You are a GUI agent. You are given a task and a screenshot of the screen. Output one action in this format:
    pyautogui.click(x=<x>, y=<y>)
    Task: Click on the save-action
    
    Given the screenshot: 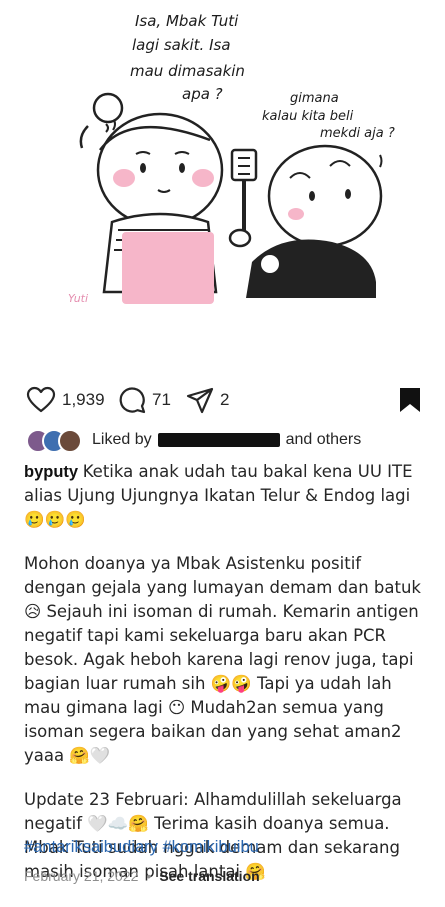 What is the action you would take?
    pyautogui.click(x=410, y=400)
    